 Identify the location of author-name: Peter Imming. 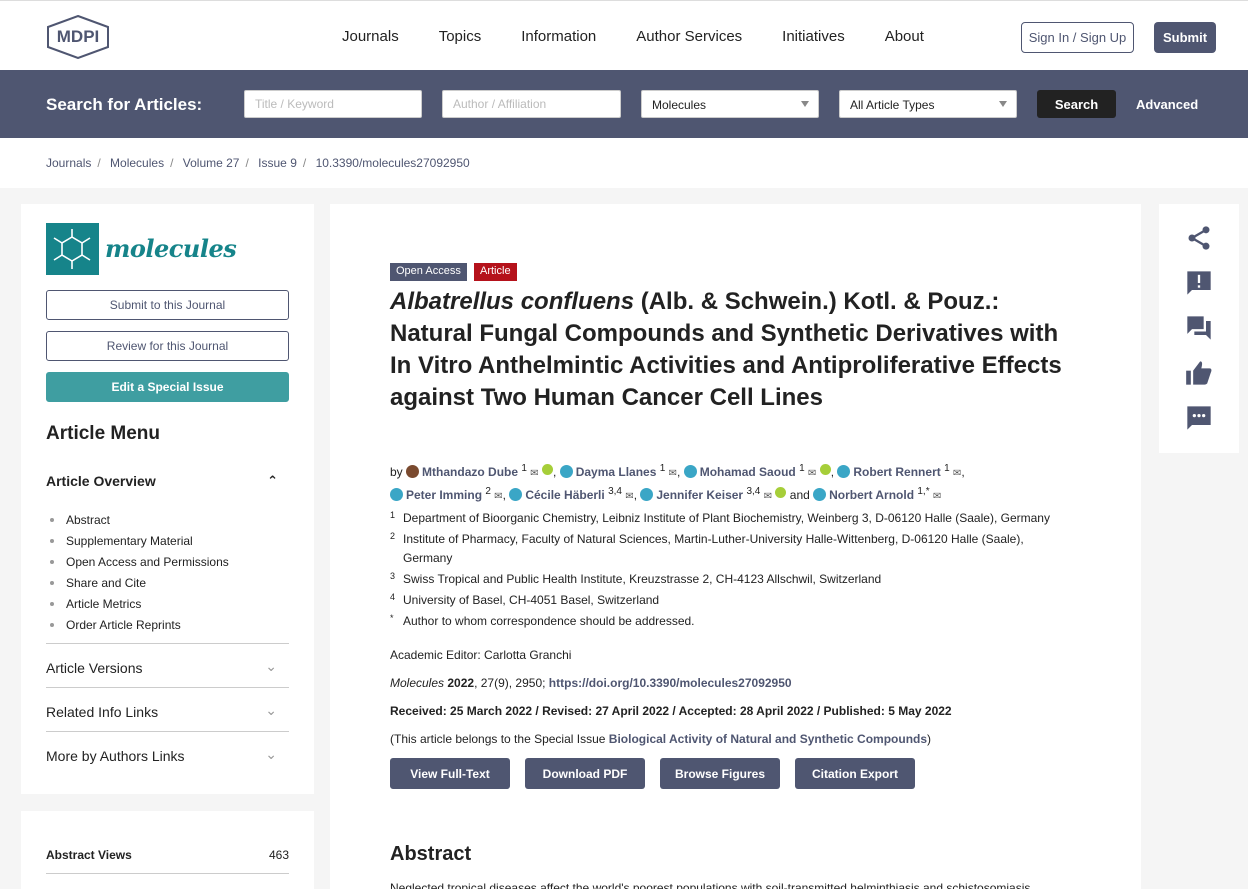
(444, 495).